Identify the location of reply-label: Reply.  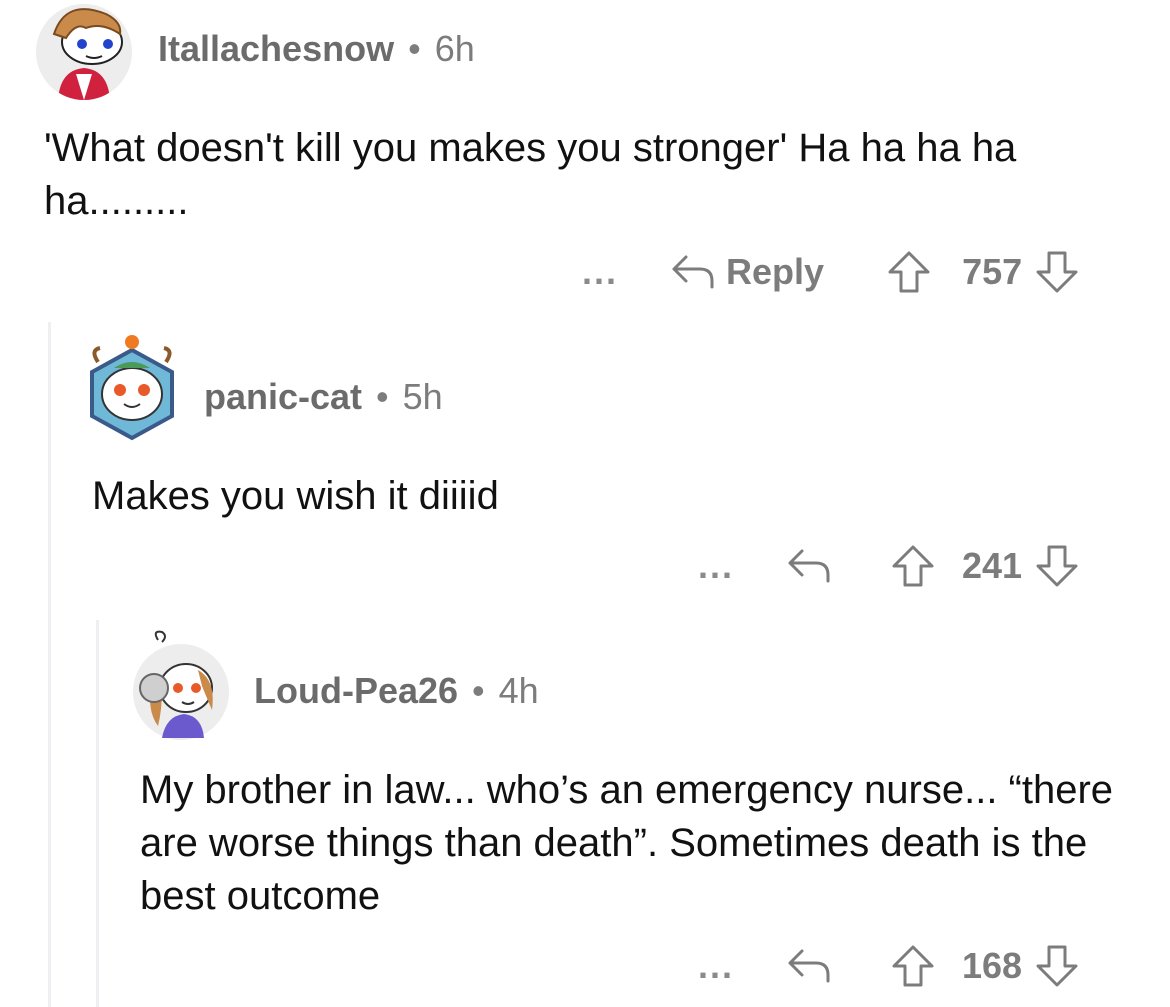
(775, 271).